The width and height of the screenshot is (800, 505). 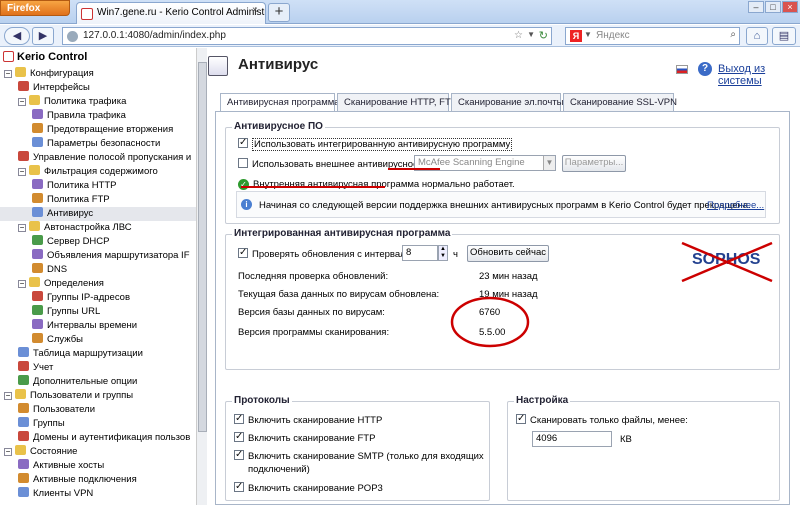 I want to click on sidebar-item: Интервалы времени, so click(x=98, y=326).